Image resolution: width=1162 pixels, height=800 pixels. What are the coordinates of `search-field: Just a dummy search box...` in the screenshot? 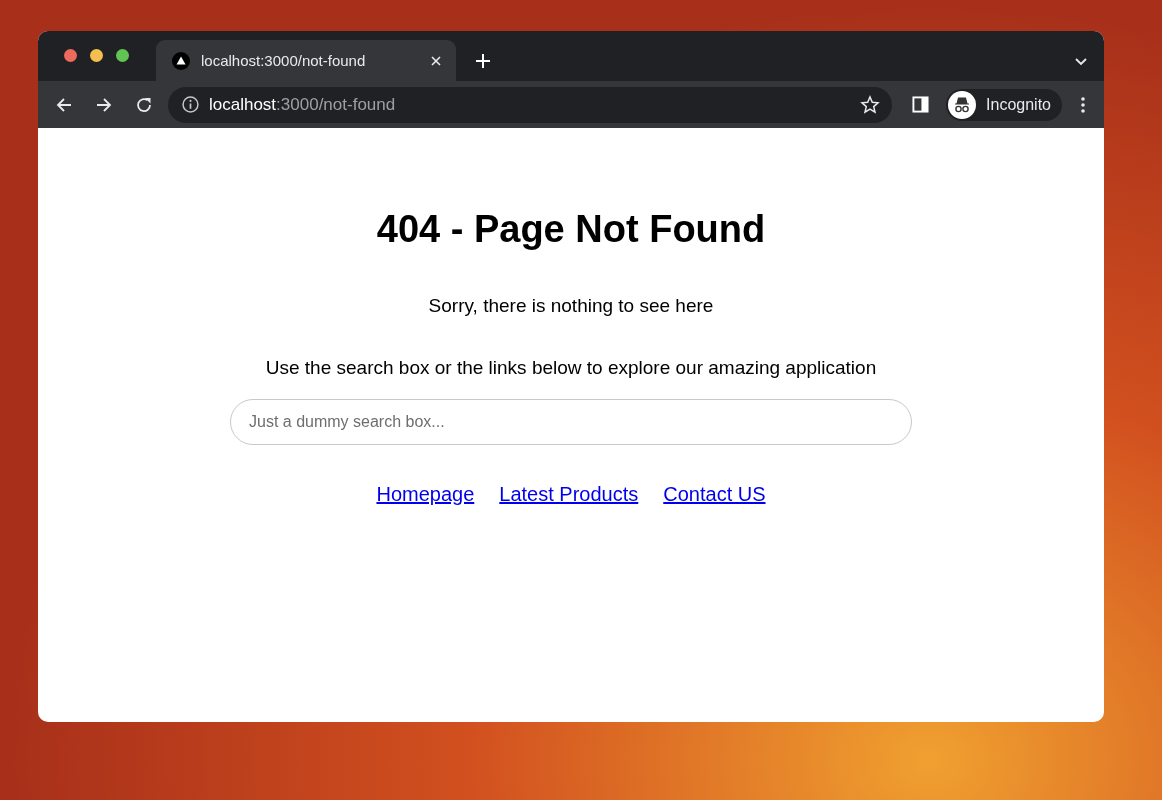 It's located at (571, 422).